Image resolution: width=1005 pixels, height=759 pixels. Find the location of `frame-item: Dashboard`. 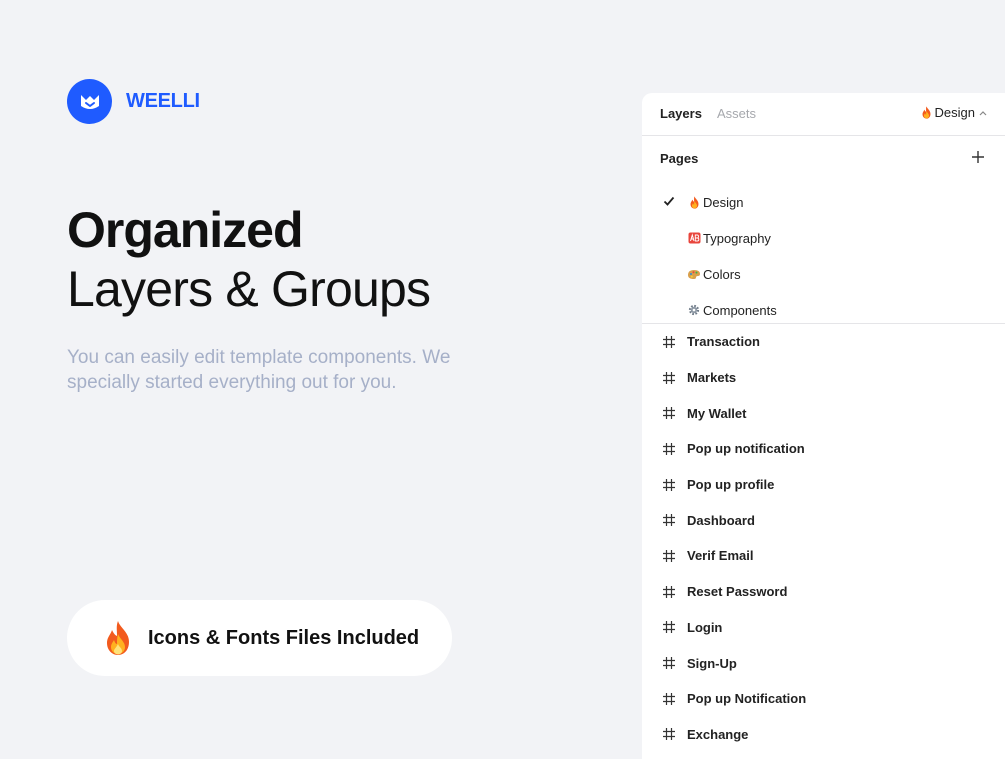

frame-item: Dashboard is located at coordinates (823, 520).